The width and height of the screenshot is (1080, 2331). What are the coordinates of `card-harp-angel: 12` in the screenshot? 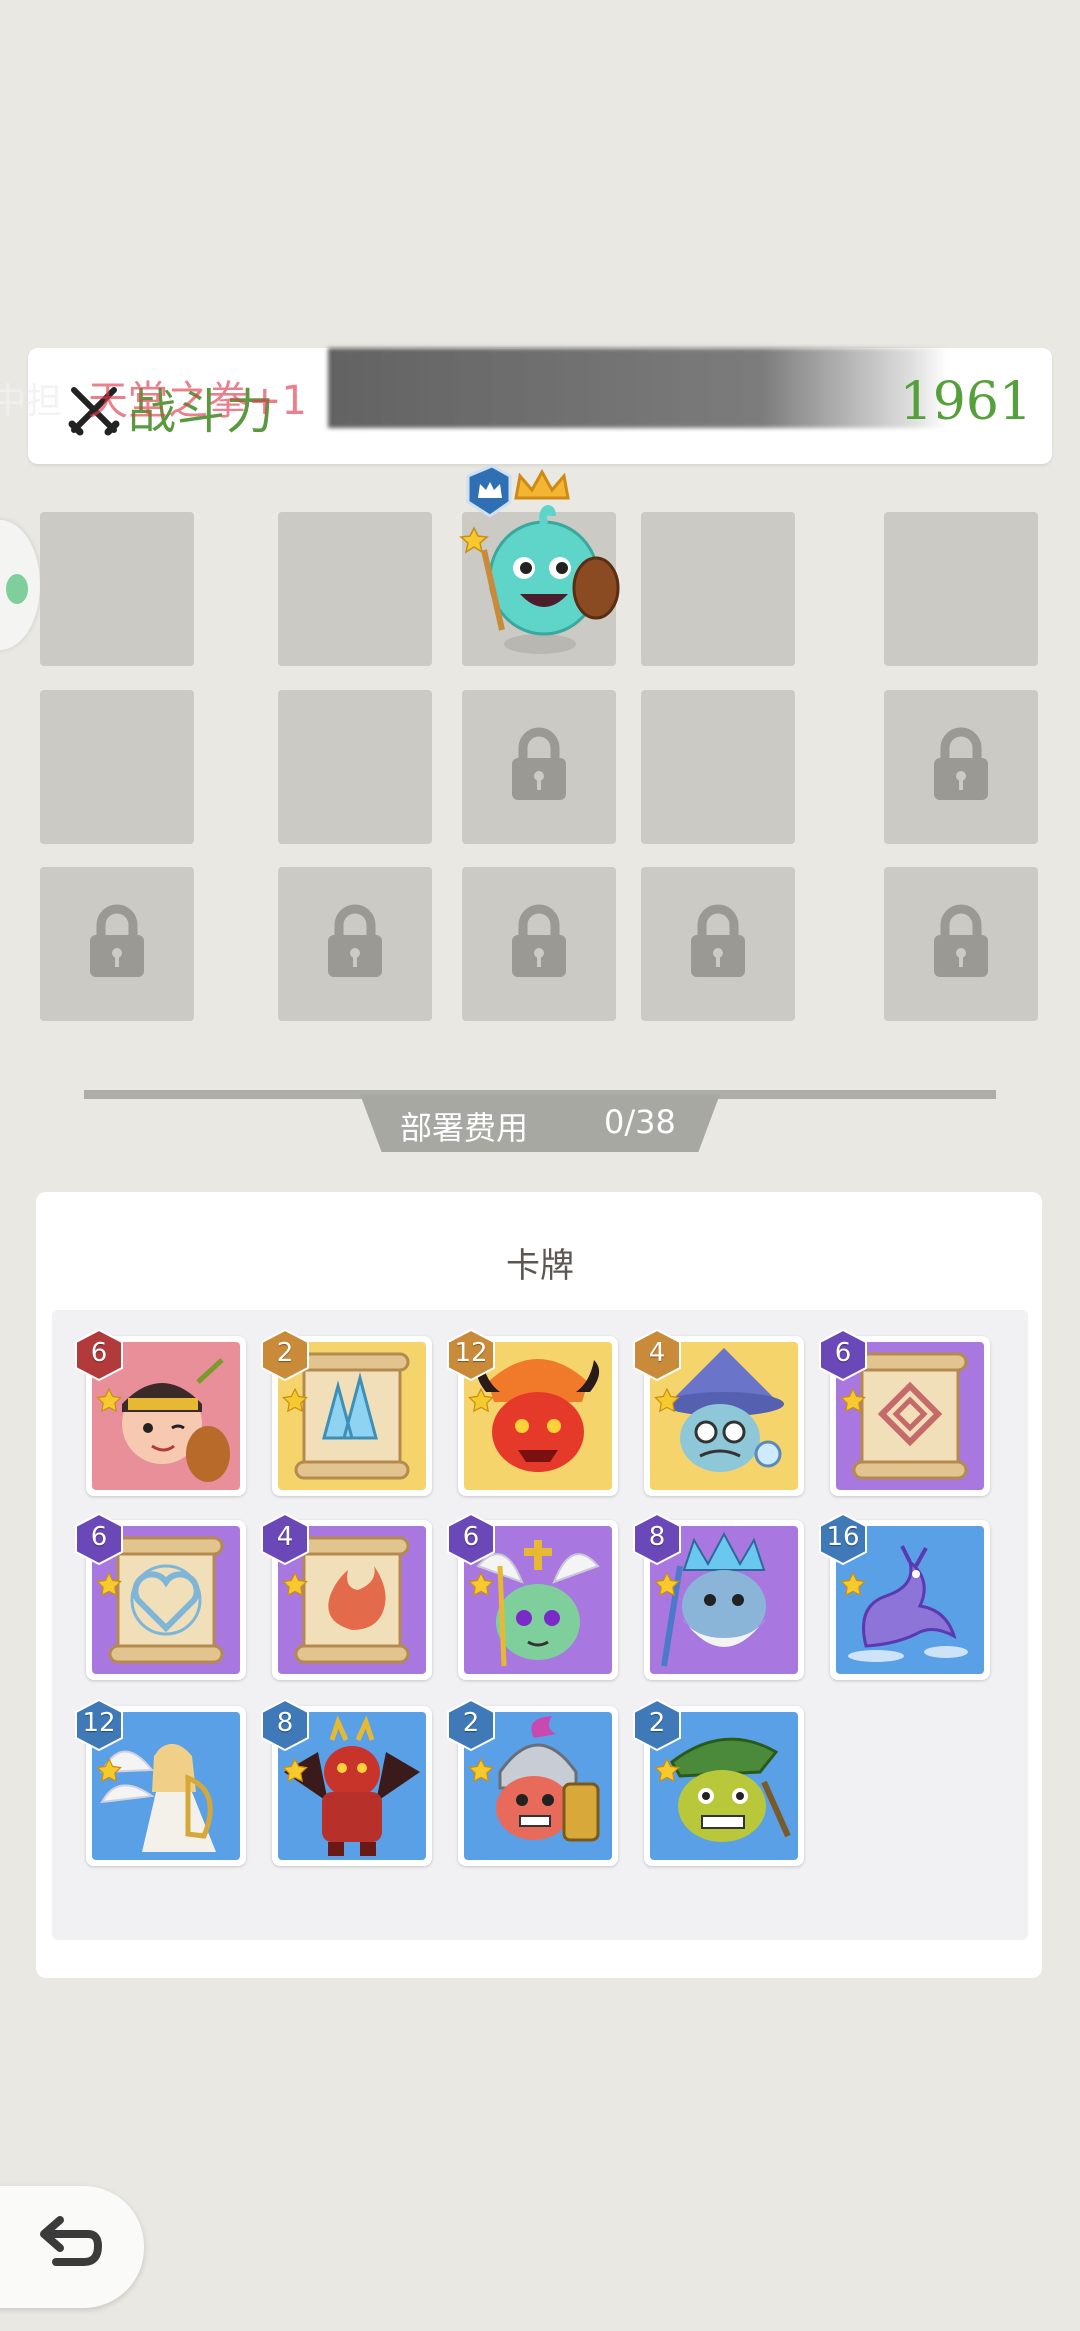 It's located at (160, 1782).